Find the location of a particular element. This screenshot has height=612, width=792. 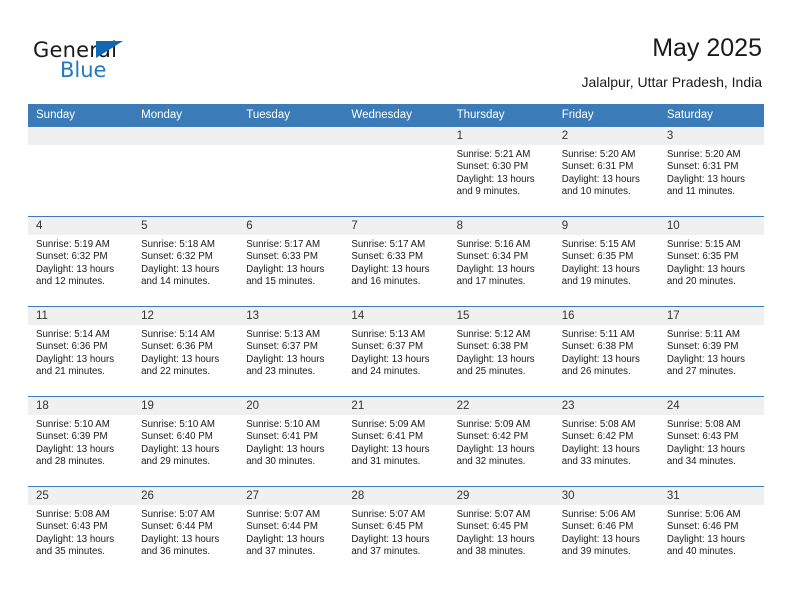

page-subtitle-location: Jalalpur, Uttar Pradesh, India is located at coordinates (671, 82).